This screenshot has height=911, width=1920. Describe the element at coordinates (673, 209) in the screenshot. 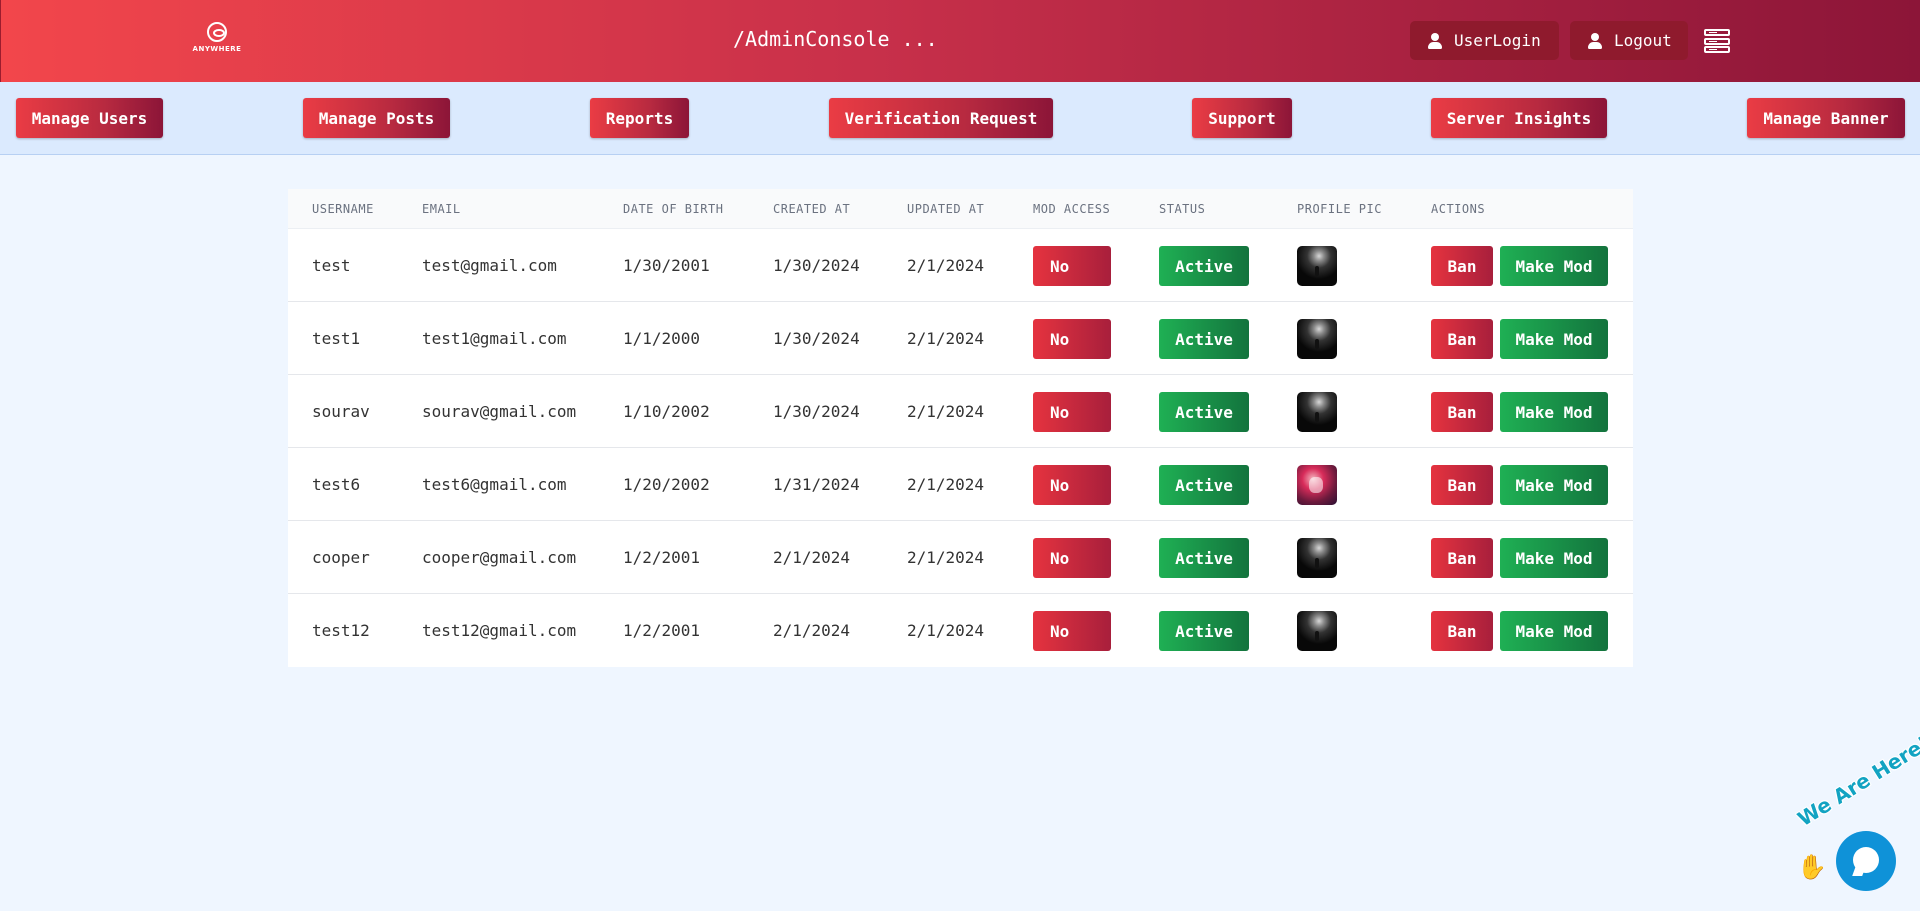

I see `col-date-of-birth: DATE OF BIRTH` at that location.